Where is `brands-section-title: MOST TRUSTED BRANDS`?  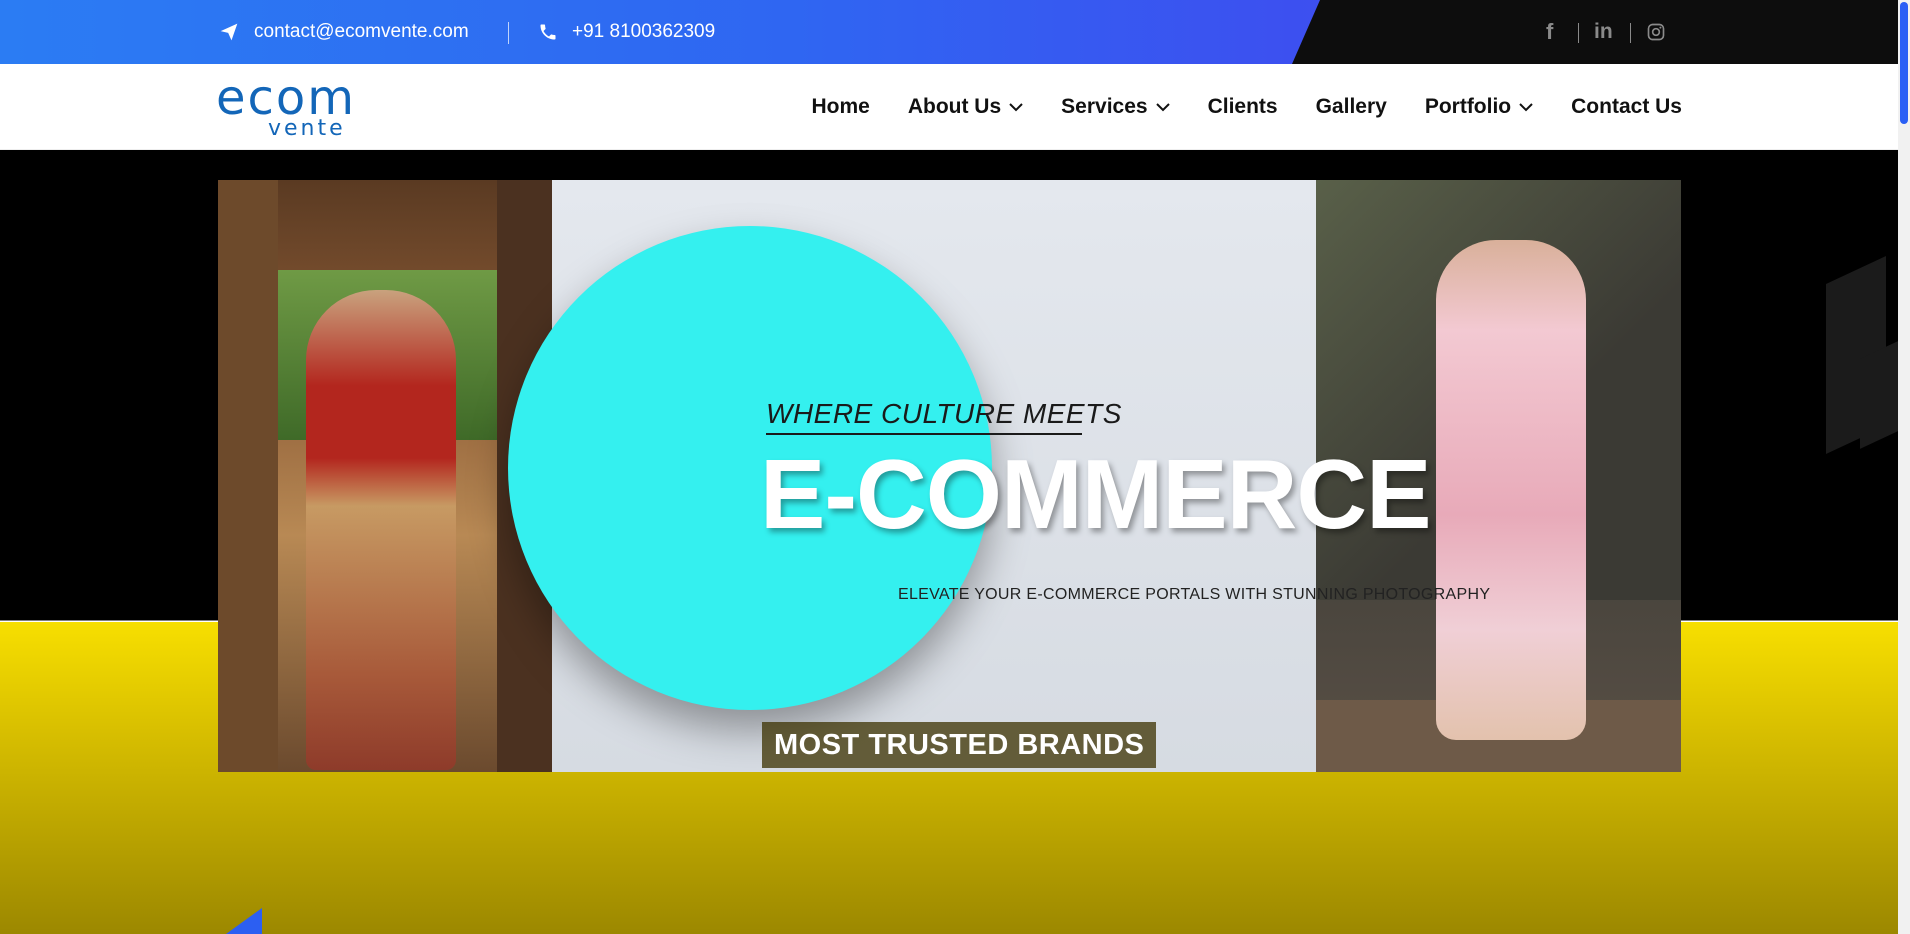
brands-section-title: MOST TRUSTED BRANDS is located at coordinates (959, 745).